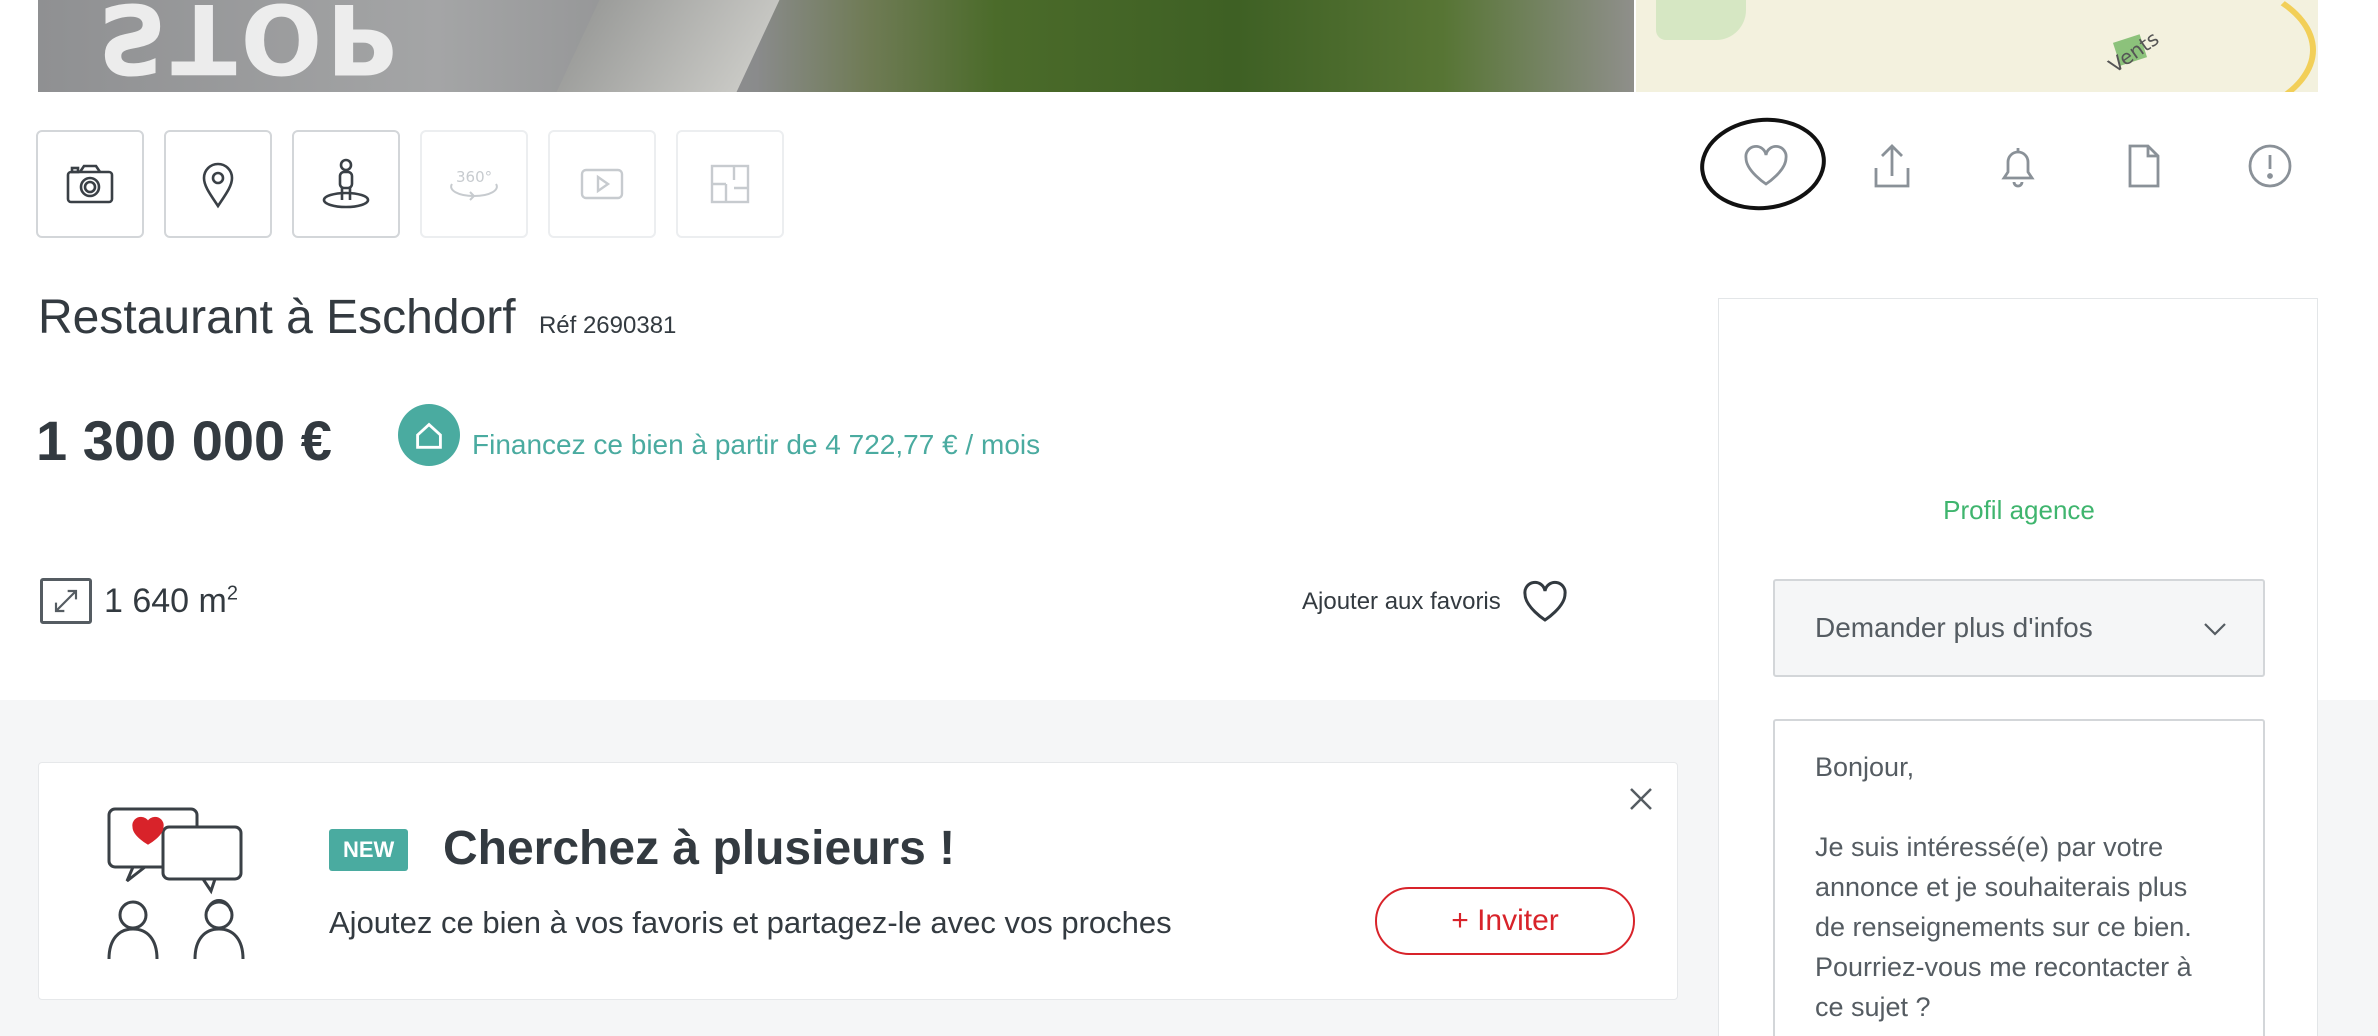 The width and height of the screenshot is (2378, 1036). I want to click on 360-view-icon: 360°, so click(474, 184).